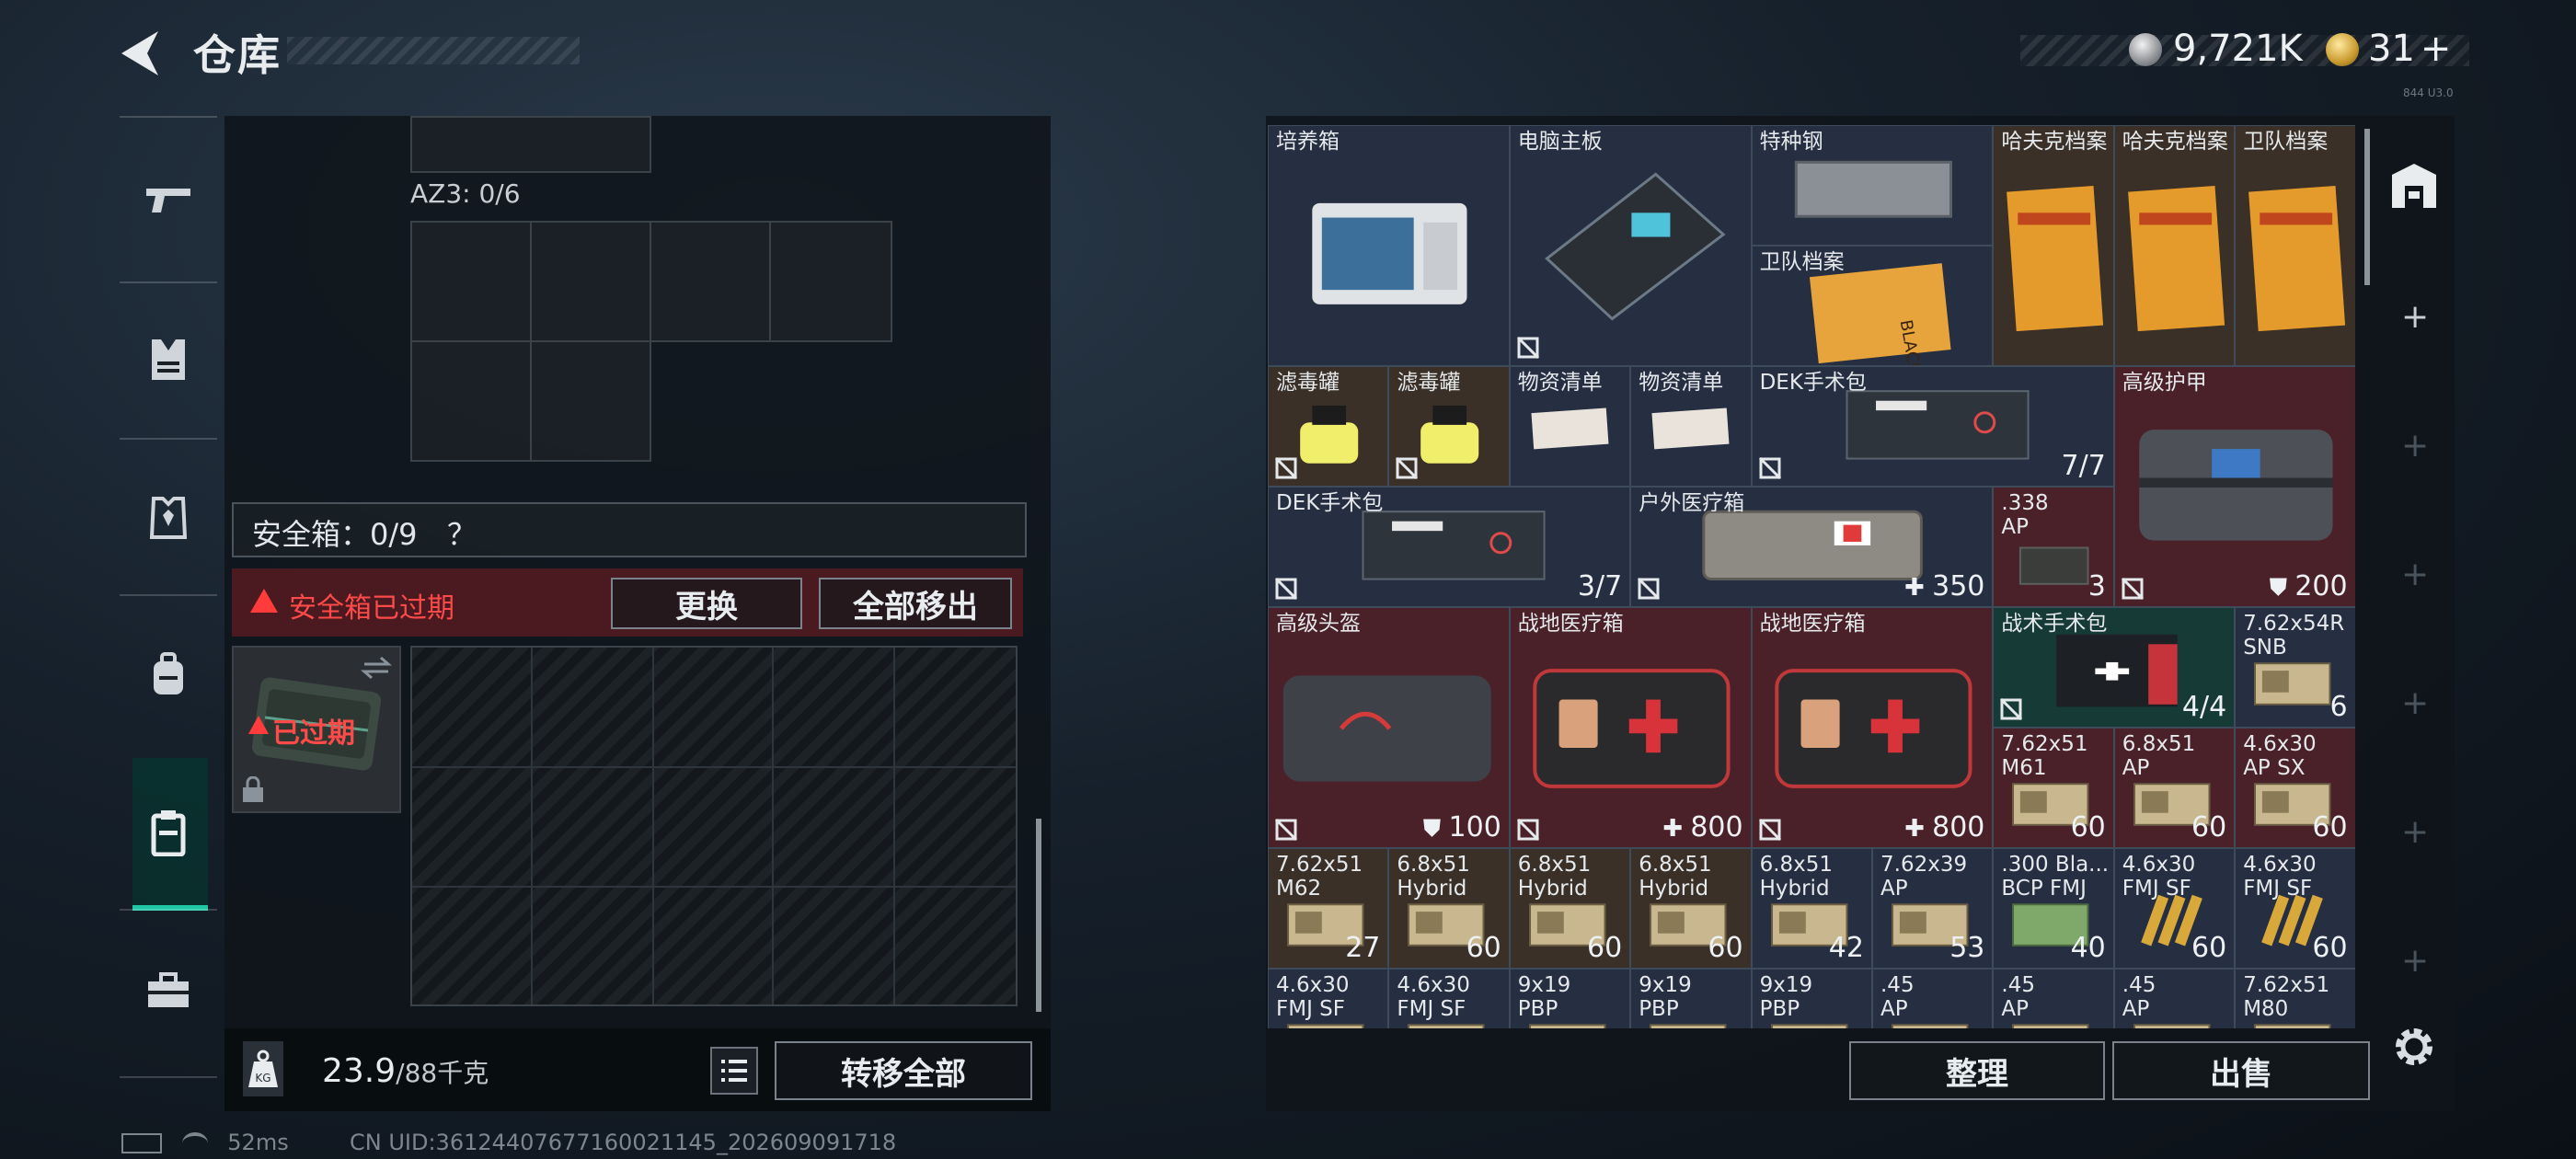  Describe the element at coordinates (1918, 588) in the screenshot. I see `durability-plus-icon: ✚` at that location.